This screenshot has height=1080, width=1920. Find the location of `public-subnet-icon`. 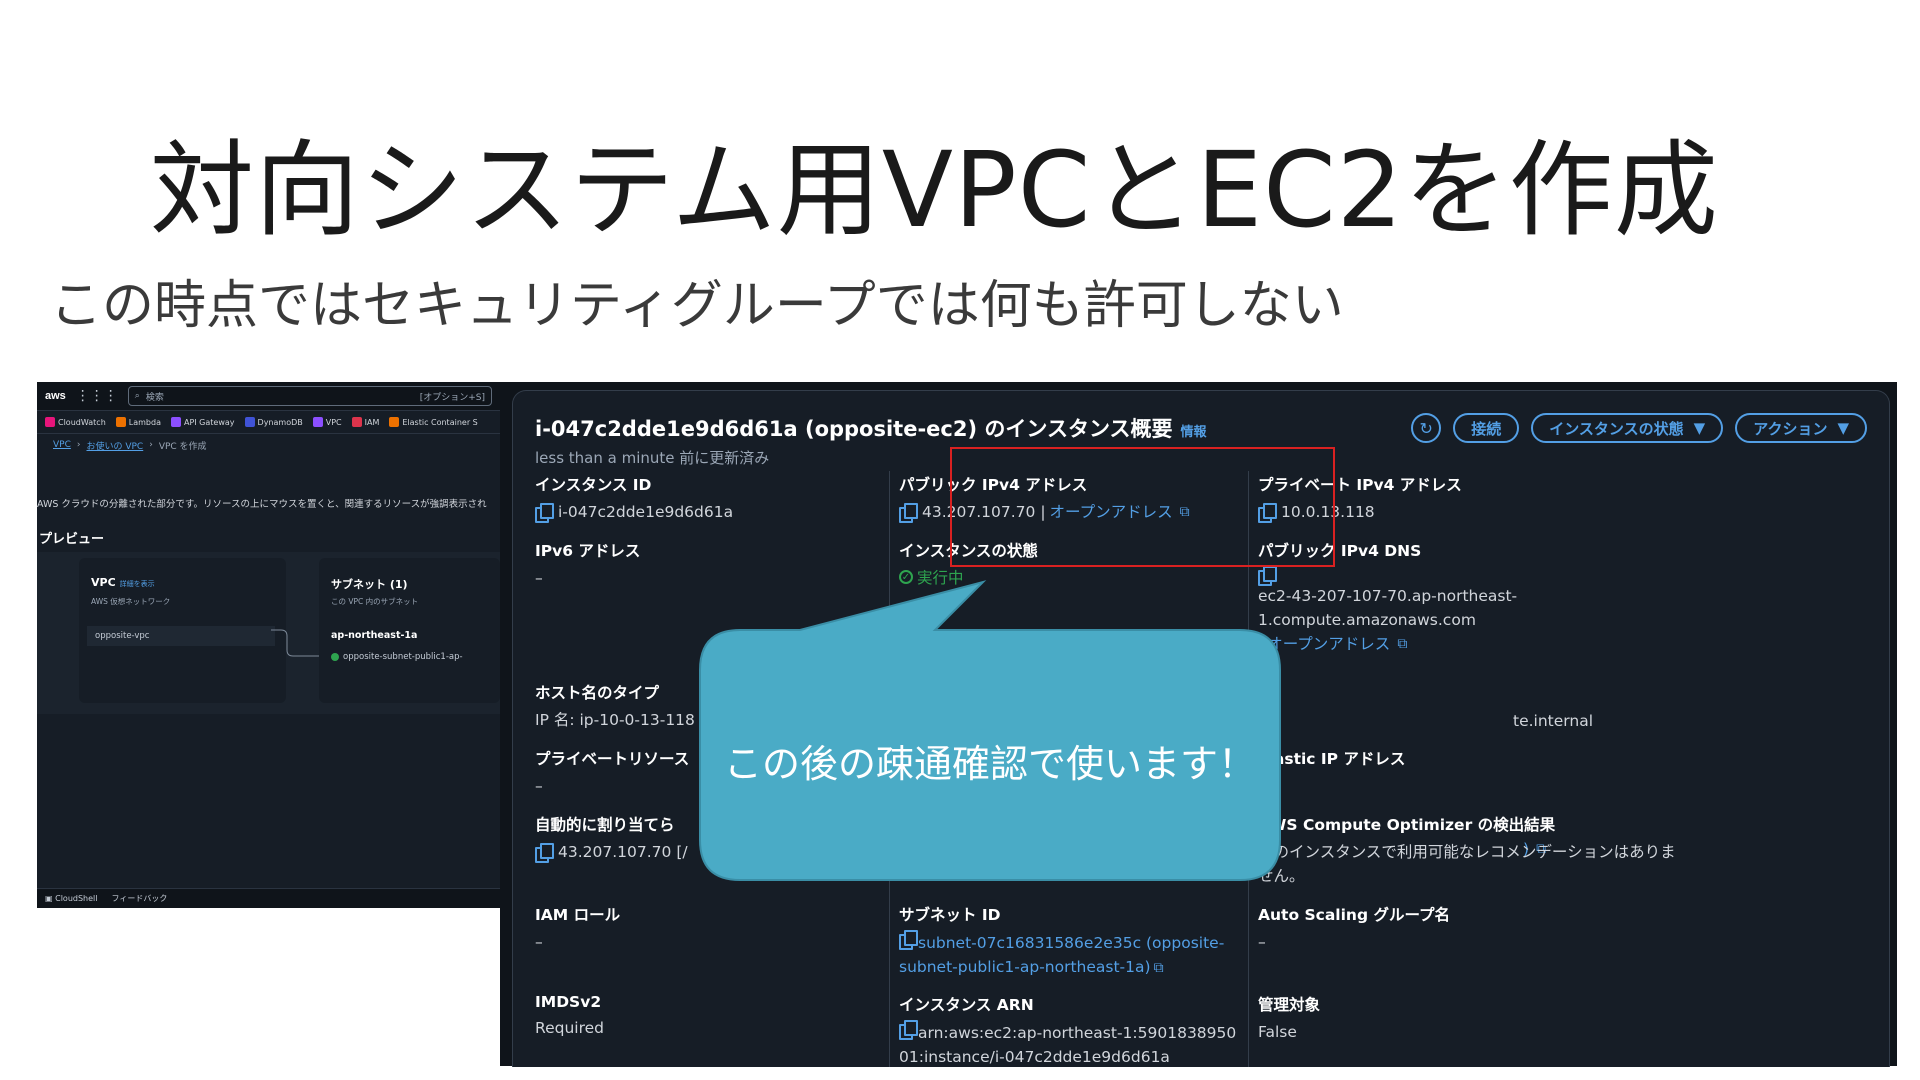

public-subnet-icon is located at coordinates (335, 657).